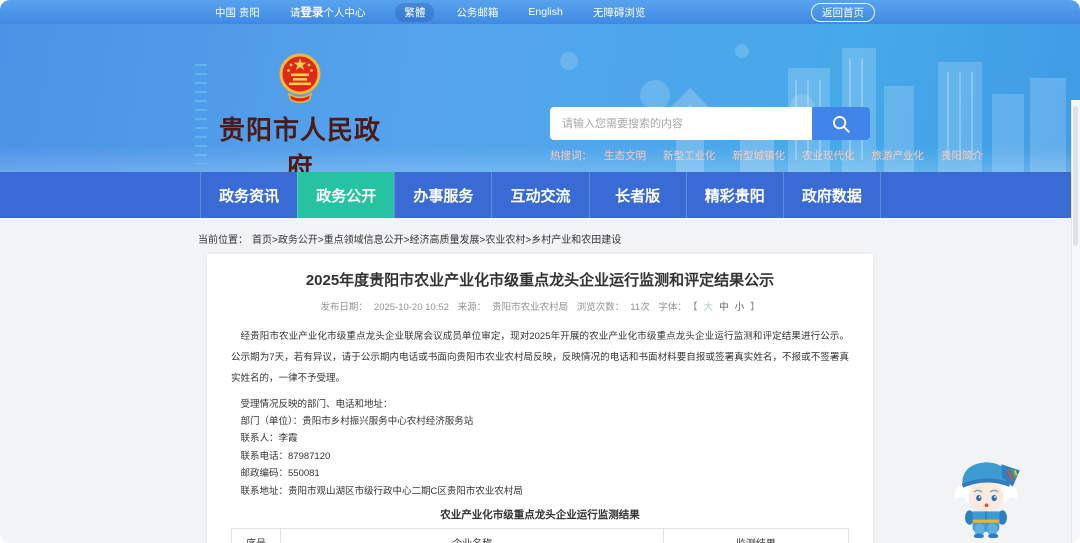  Describe the element at coordinates (1075, 176) in the screenshot. I see `scrollbar-thumb` at that location.